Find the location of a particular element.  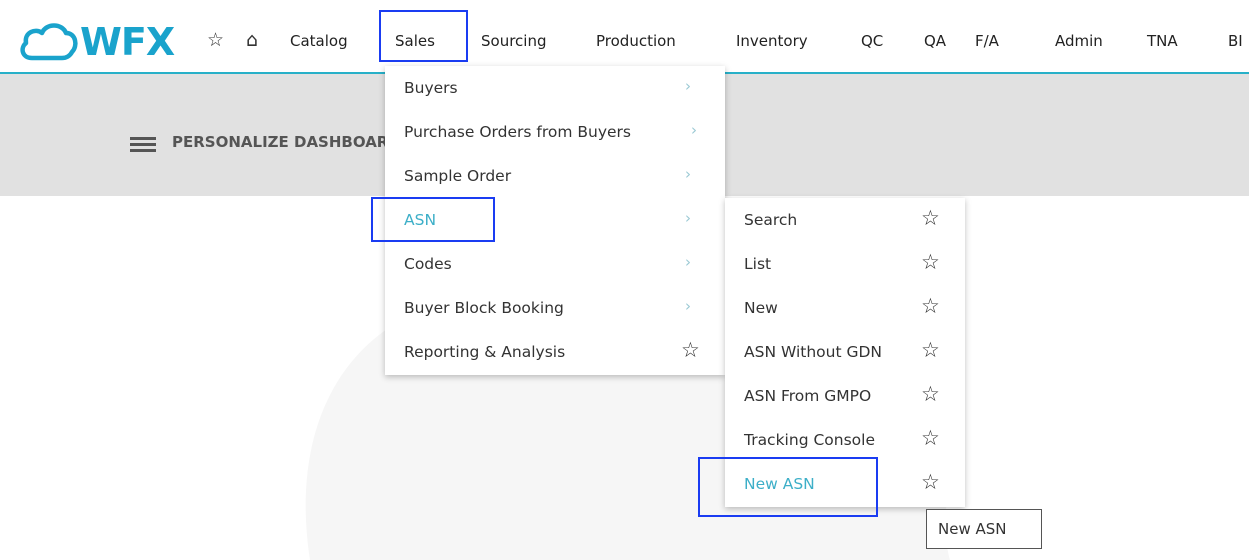

menu-item-sample-order: Sample Order › is located at coordinates (555, 176).